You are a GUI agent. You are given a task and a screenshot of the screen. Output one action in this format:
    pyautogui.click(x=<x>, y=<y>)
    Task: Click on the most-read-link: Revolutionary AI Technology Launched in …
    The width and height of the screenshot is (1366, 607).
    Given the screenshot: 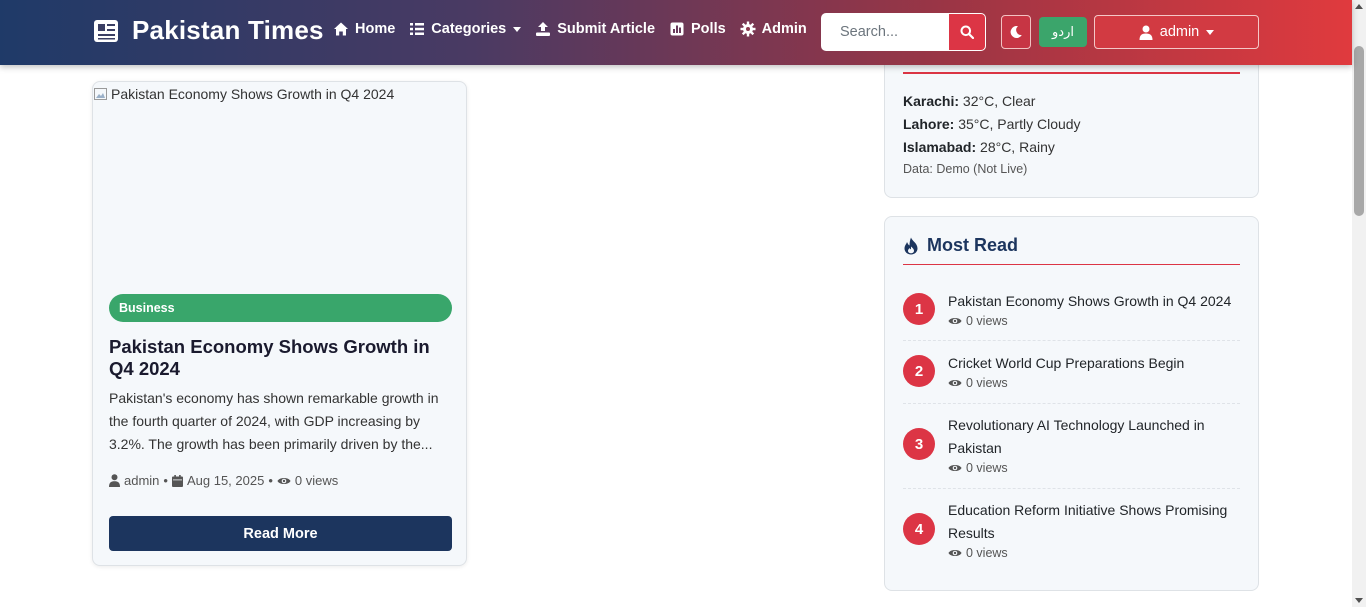 What is the action you would take?
    pyautogui.click(x=1094, y=437)
    